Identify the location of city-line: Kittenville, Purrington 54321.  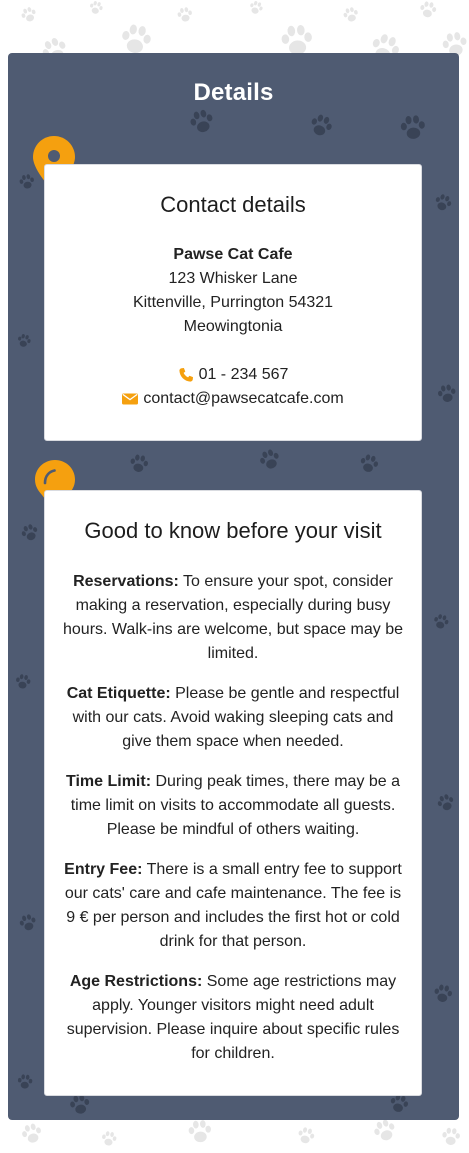
(233, 302).